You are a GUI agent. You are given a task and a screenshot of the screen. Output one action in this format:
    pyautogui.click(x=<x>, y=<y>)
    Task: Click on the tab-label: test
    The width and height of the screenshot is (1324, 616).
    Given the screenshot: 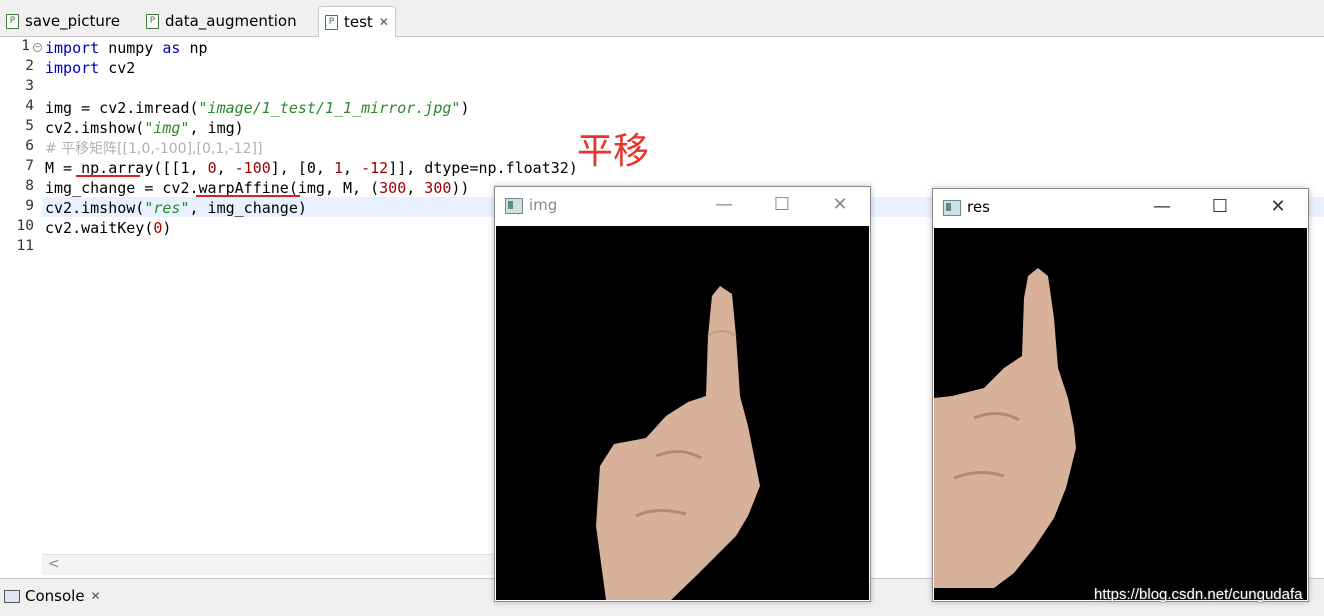 What is the action you would take?
    pyautogui.click(x=358, y=22)
    